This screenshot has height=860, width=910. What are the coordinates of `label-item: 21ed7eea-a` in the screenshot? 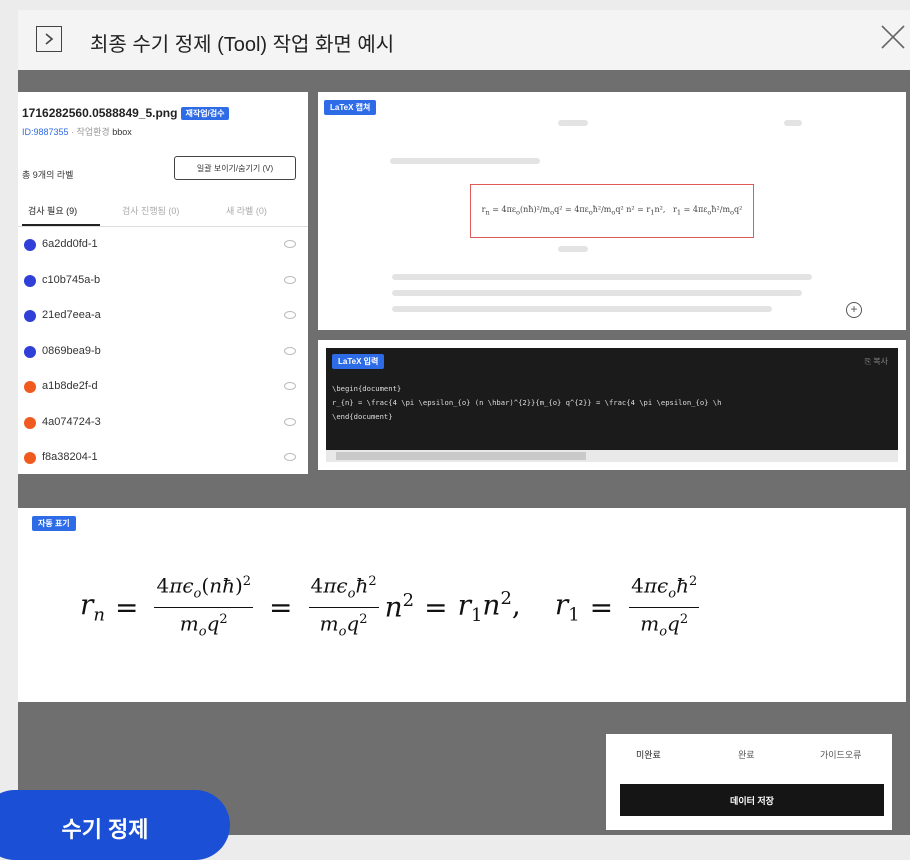 It's located at (163, 317).